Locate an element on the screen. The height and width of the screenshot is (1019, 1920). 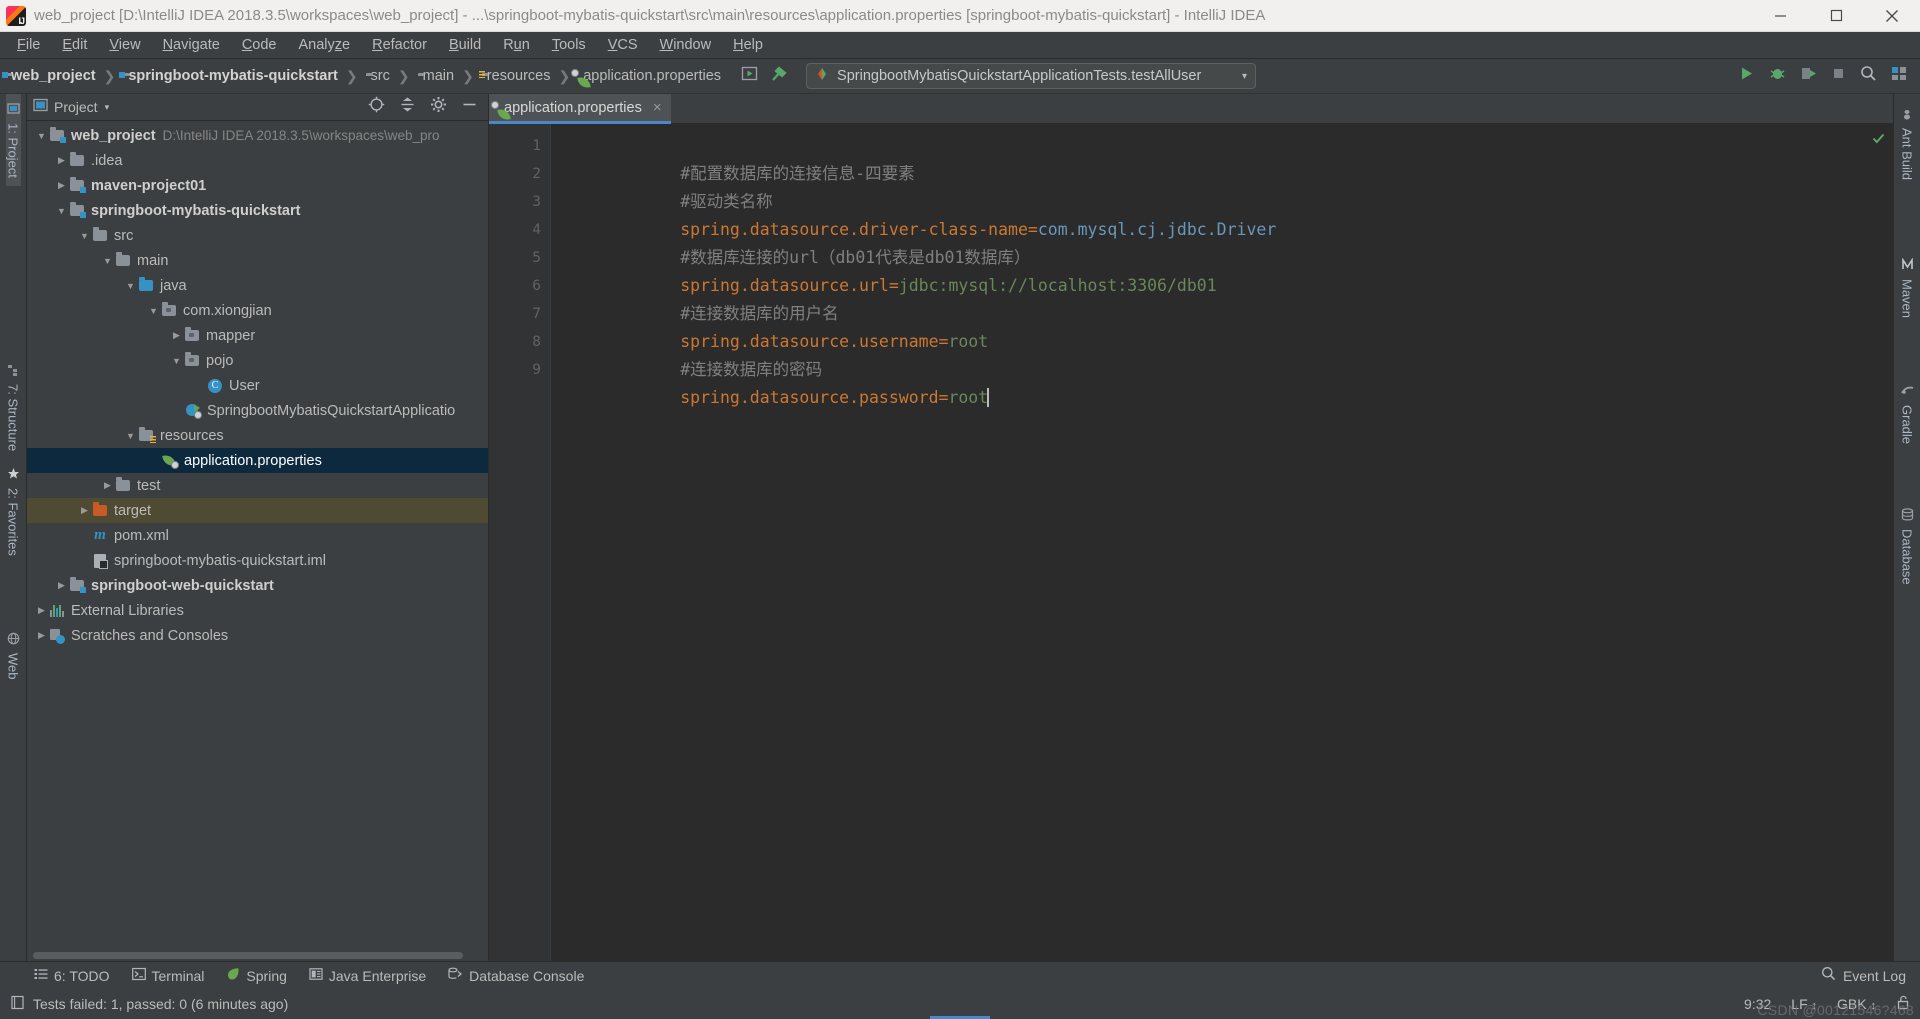
tree-item-mapper: ▶ mapper is located at coordinates (257, 335).